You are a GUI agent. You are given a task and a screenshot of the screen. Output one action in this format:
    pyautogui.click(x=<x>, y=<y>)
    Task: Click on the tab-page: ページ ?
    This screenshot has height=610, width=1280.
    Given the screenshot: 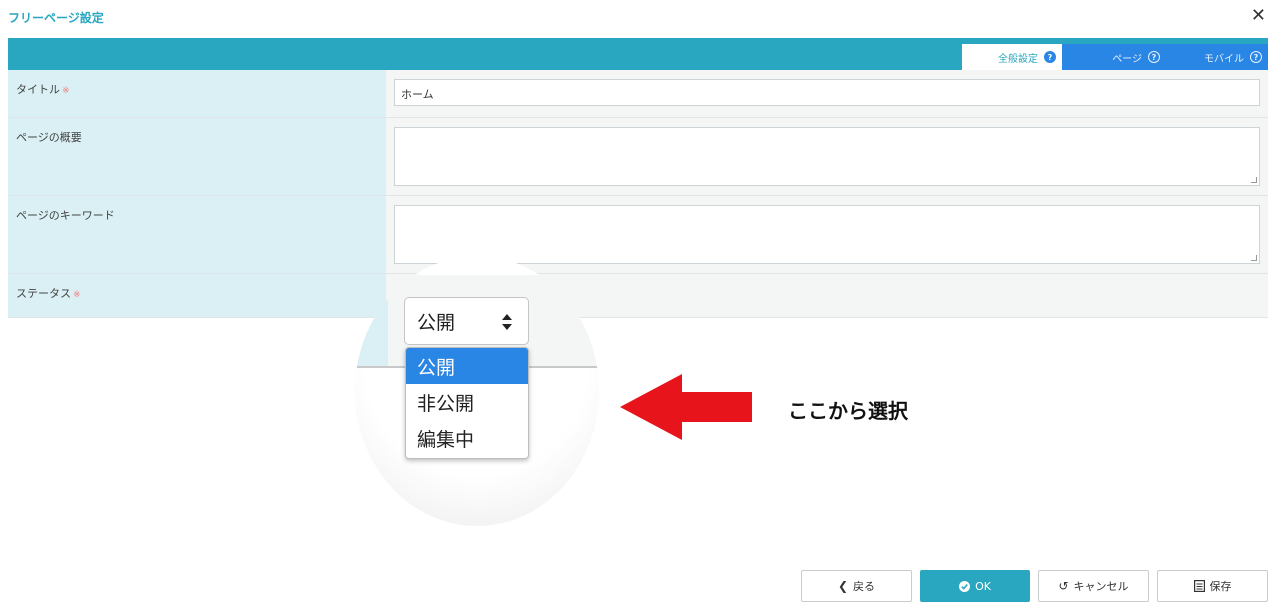 What is the action you would take?
    pyautogui.click(x=1114, y=57)
    